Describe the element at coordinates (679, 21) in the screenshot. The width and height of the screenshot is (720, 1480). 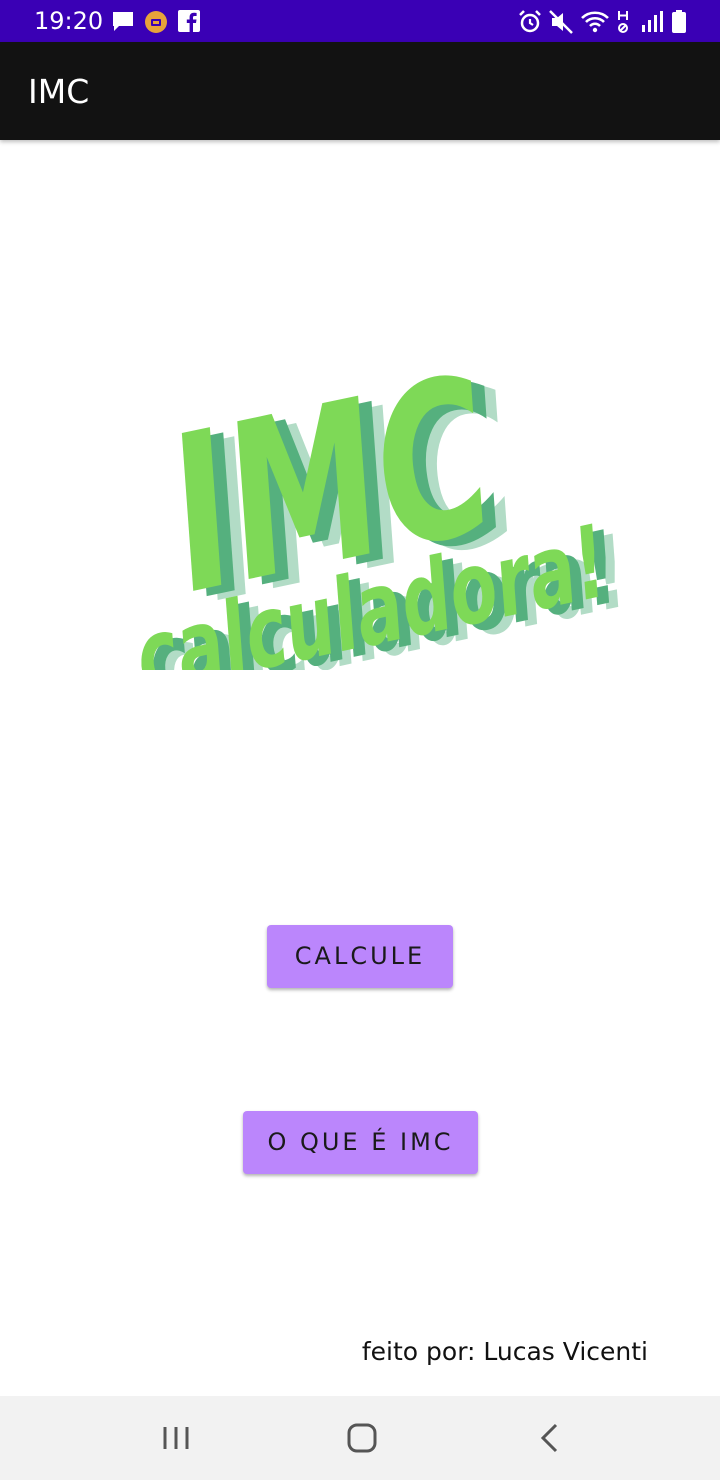
I see `battery-icon` at that location.